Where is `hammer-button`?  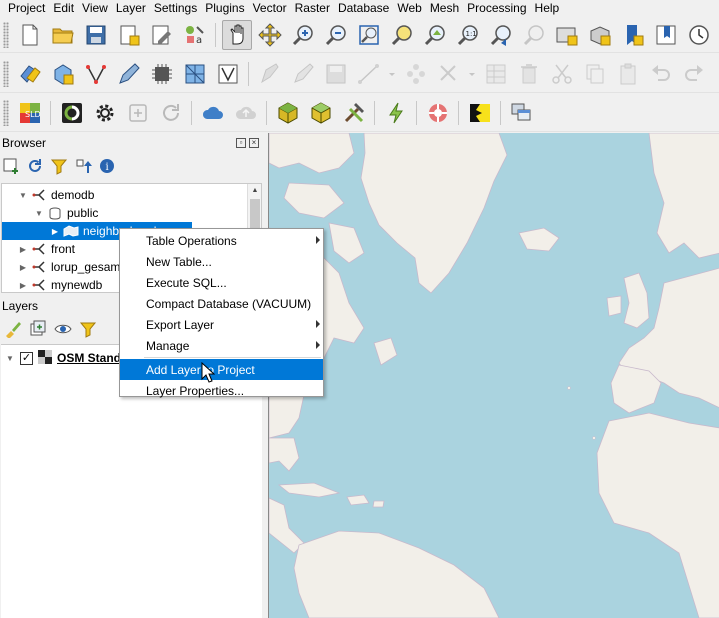
hammer-button is located at coordinates (354, 113).